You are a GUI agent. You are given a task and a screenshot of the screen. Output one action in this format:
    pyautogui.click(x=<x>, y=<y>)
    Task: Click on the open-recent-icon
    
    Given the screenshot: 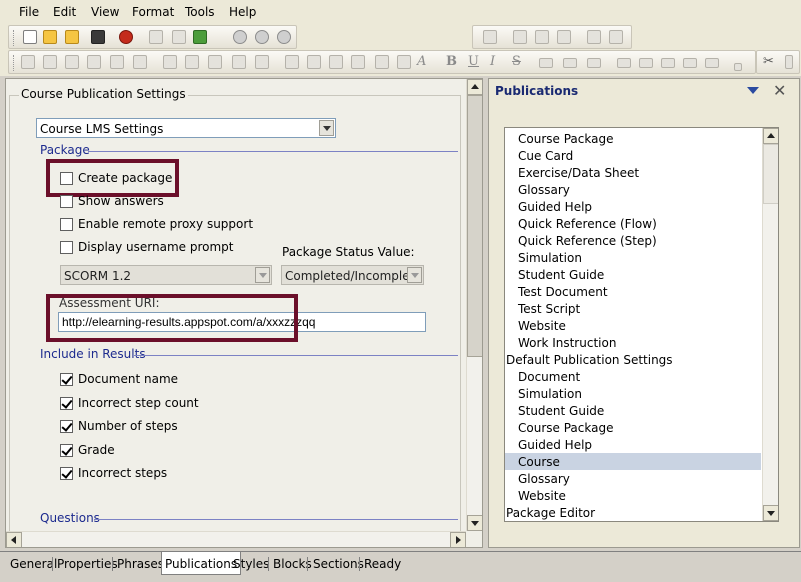 What is the action you would take?
    pyautogui.click(x=72, y=37)
    